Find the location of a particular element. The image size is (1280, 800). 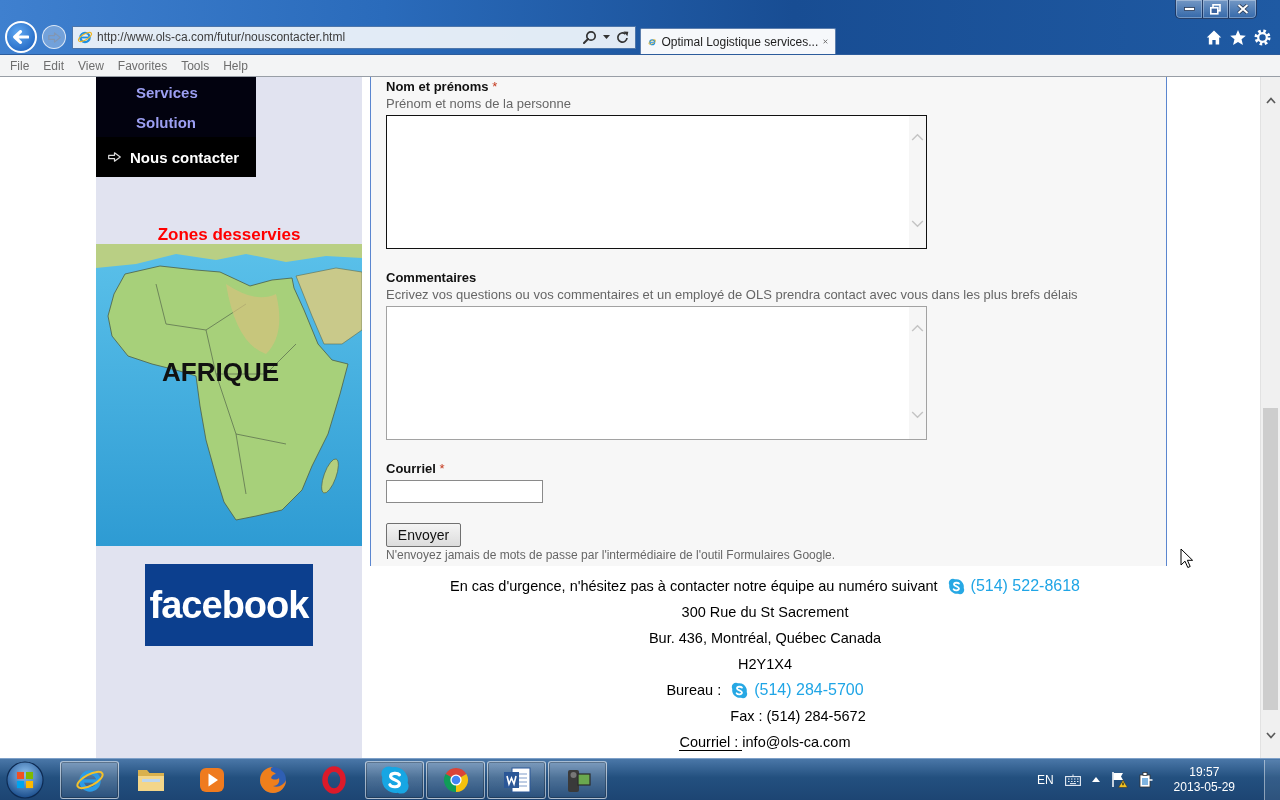

email-label: Courriel : is located at coordinates (711, 742).